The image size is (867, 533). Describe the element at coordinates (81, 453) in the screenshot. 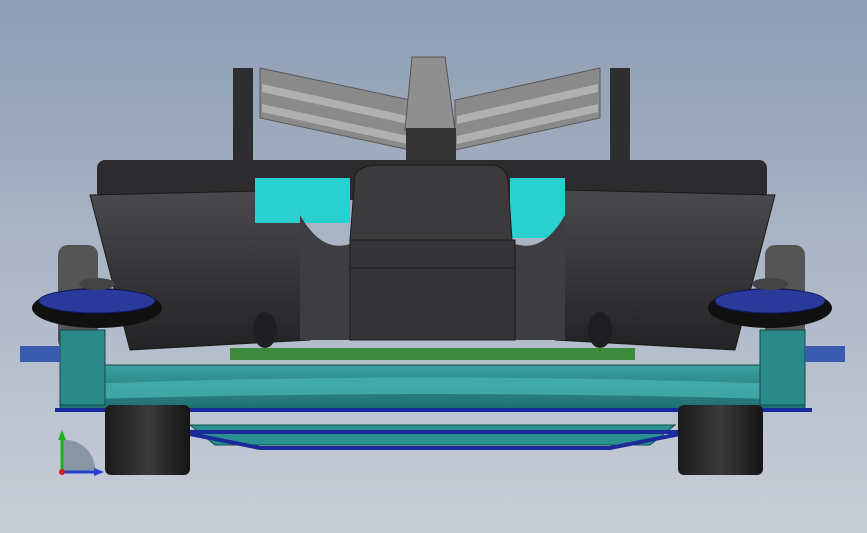

I see `axis-triad-icon` at that location.